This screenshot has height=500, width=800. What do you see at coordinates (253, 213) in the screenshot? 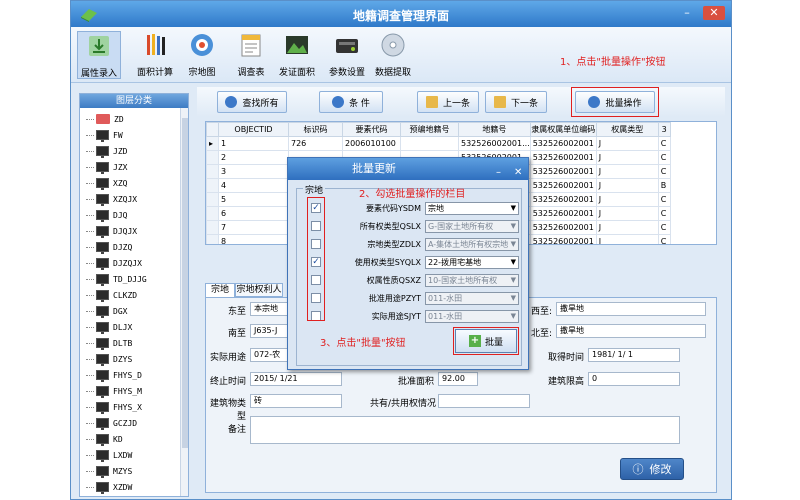
I see `table-cell: 6` at bounding box center [253, 213].